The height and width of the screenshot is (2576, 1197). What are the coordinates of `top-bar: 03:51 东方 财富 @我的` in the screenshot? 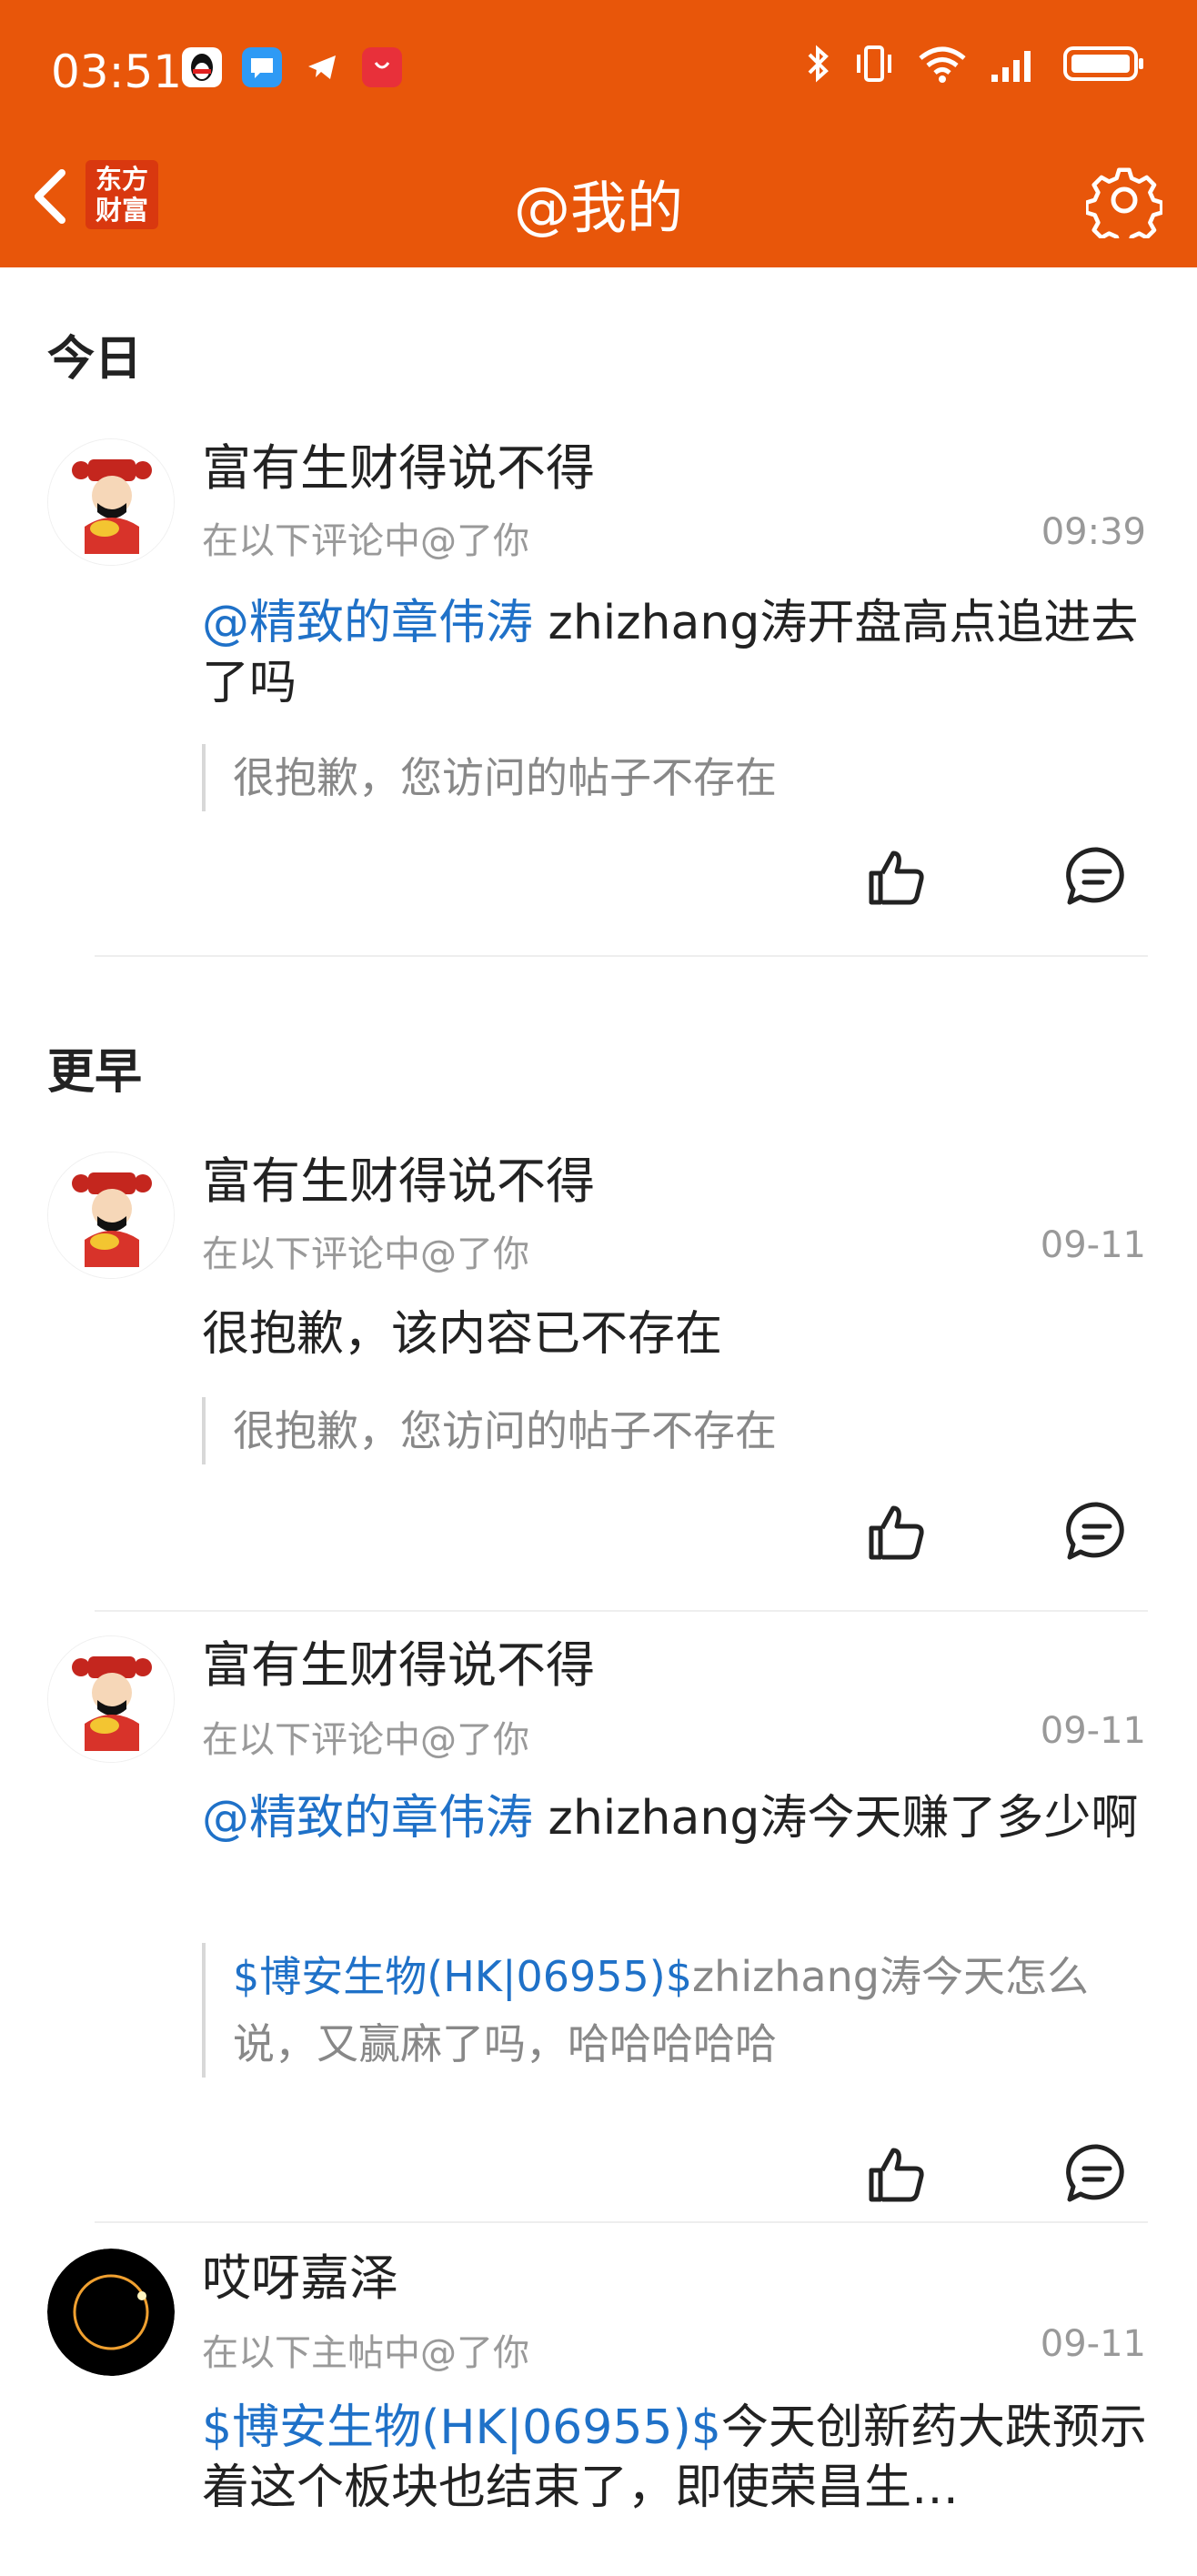 It's located at (598, 133).